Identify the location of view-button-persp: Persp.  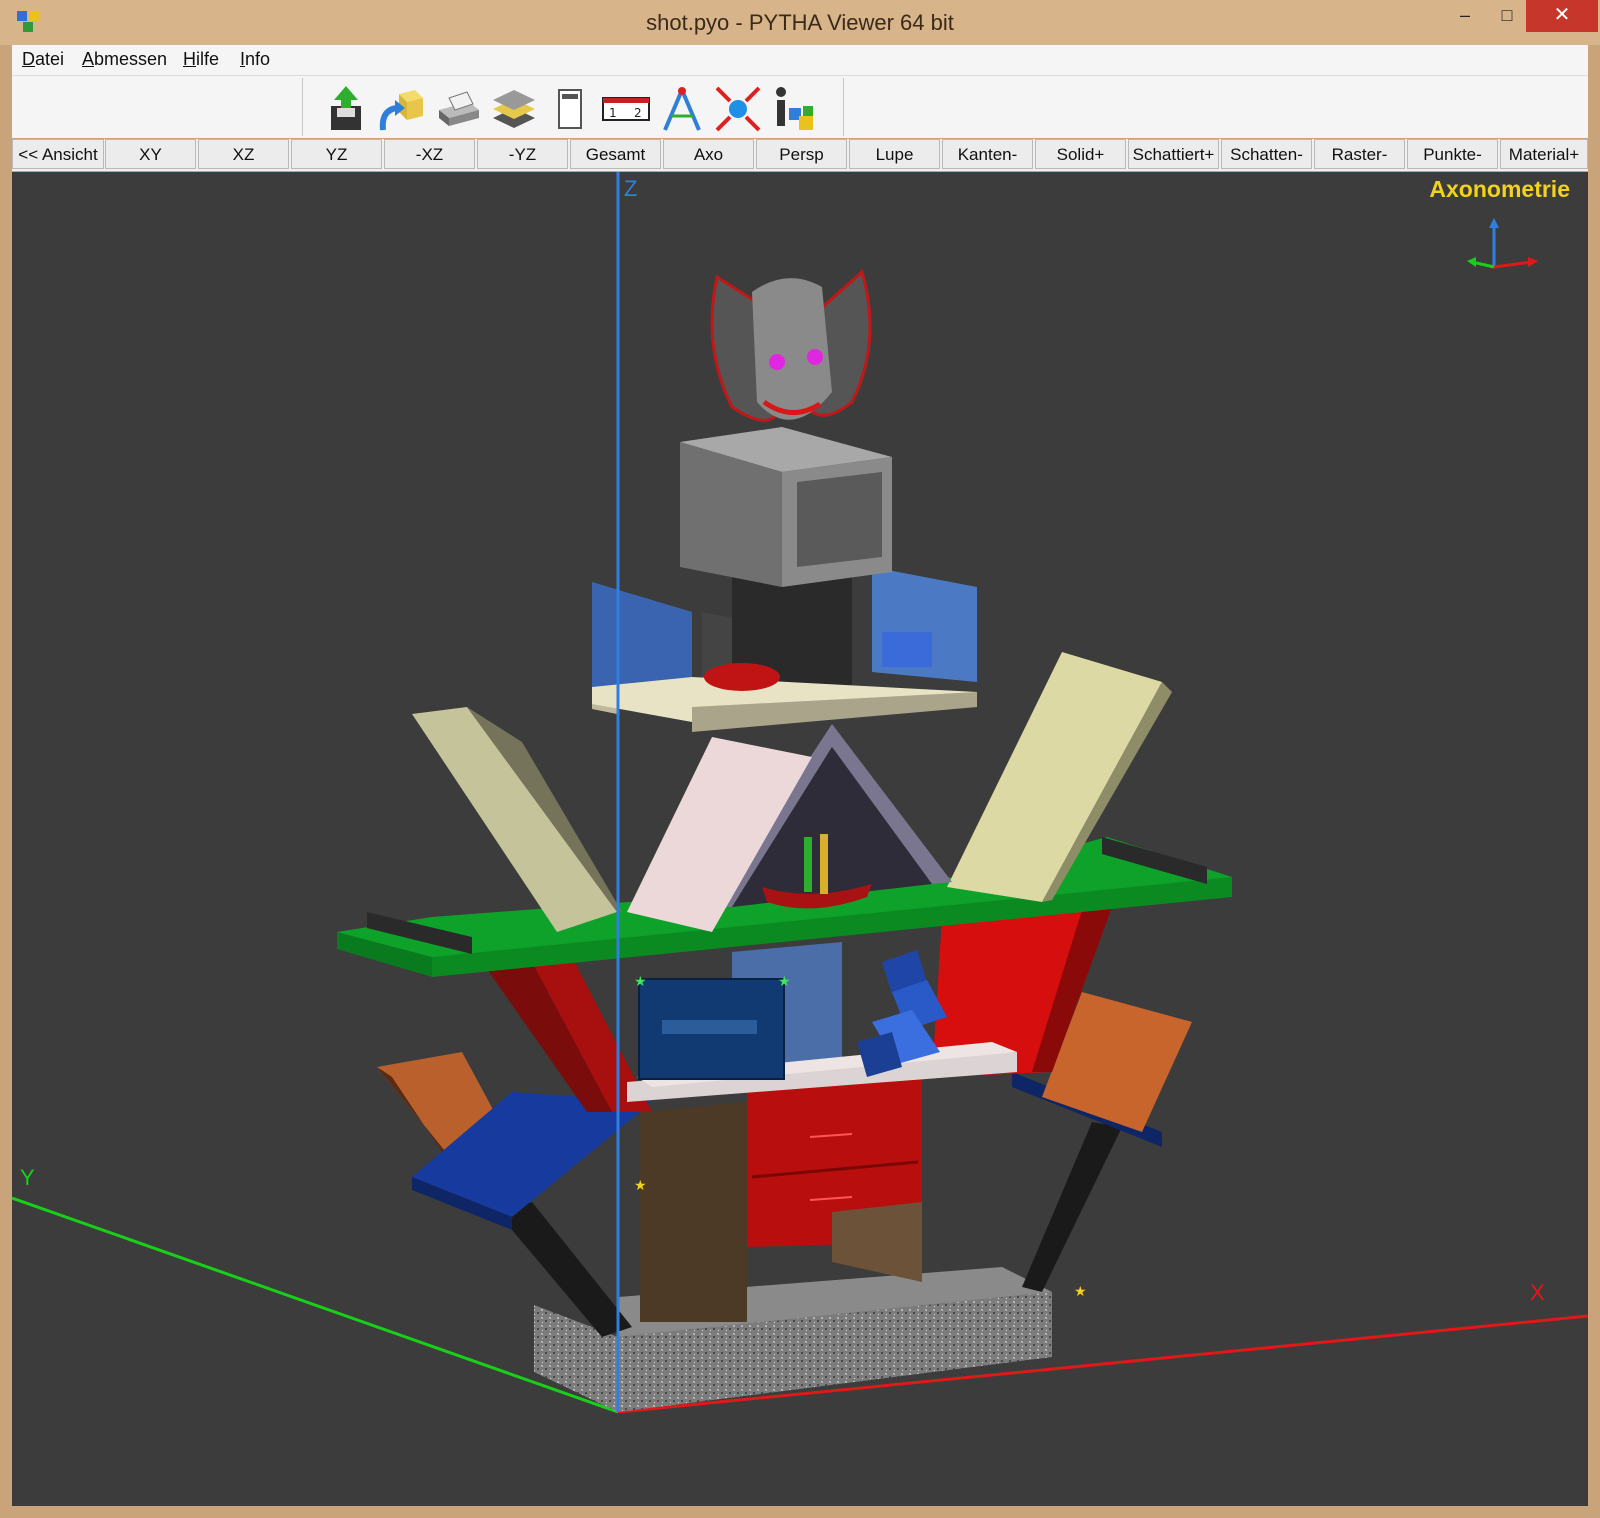
(801, 154).